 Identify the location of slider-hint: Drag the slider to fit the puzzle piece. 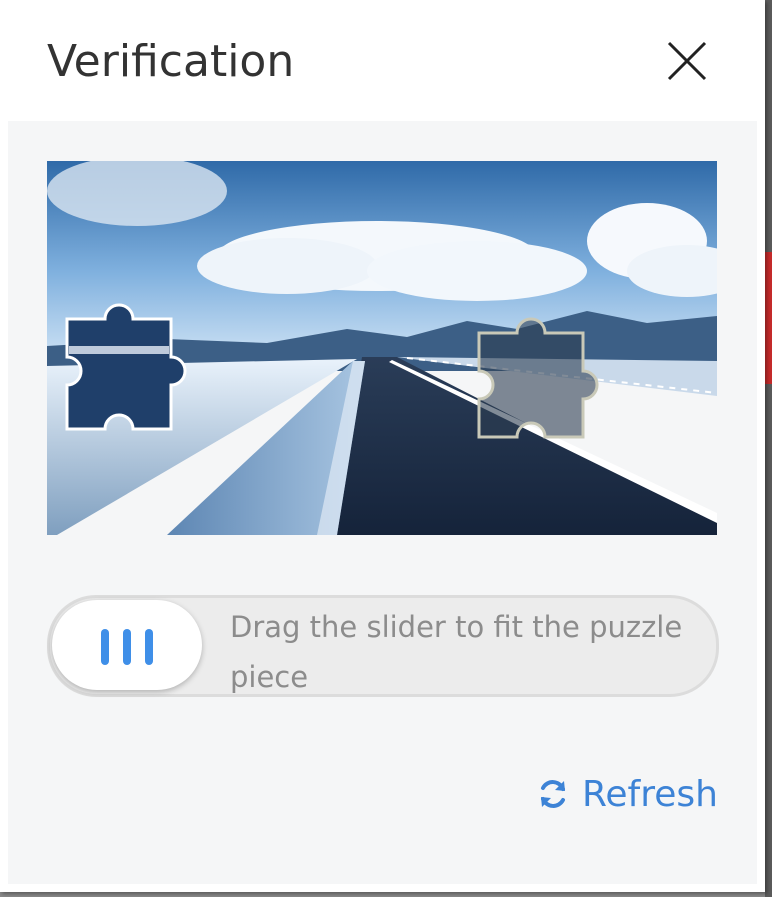
(456, 652).